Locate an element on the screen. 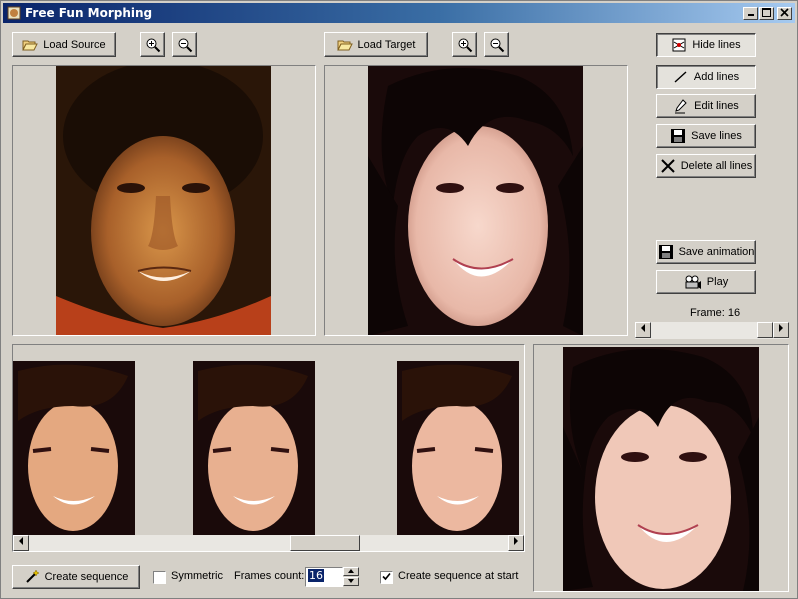 The height and width of the screenshot is (599, 798). frame-slider is located at coordinates (712, 330).